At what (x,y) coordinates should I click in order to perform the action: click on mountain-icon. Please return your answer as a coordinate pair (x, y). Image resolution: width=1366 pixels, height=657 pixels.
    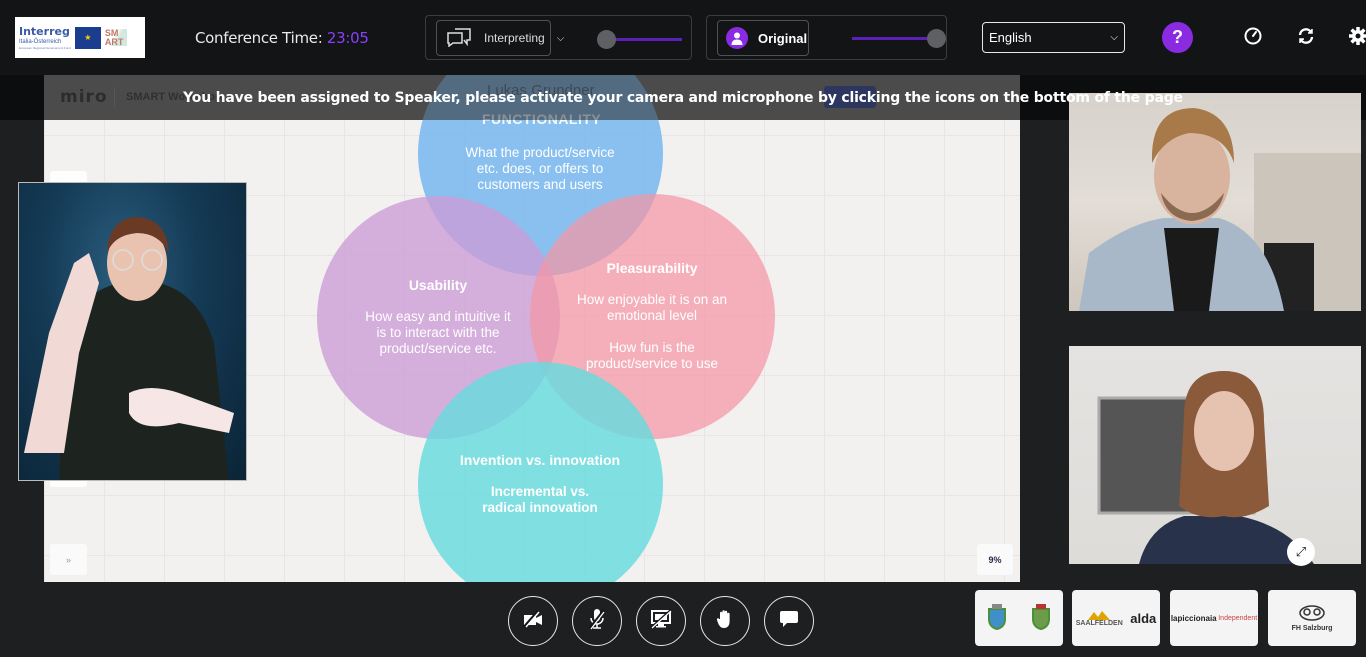
    Looking at the image, I should click on (1099, 615).